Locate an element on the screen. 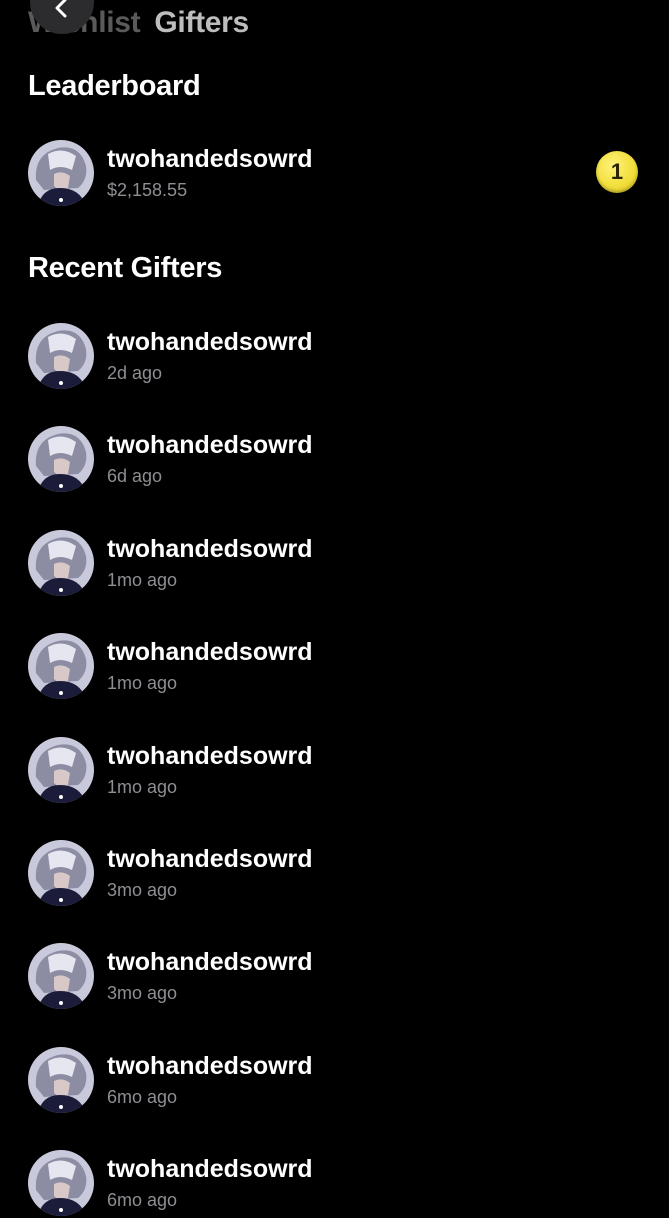  tab-gifters: Gifters is located at coordinates (201, 23).